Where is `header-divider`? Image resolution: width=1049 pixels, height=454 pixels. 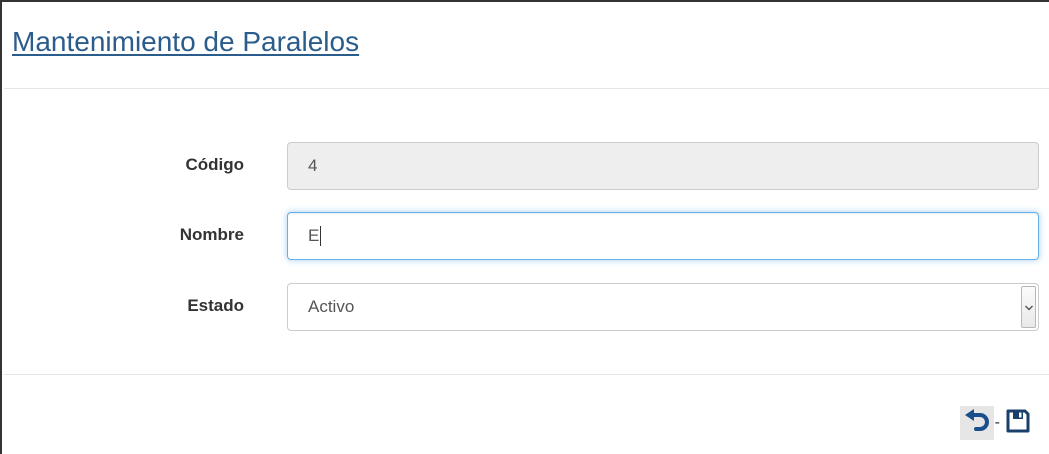
header-divider is located at coordinates (526, 88).